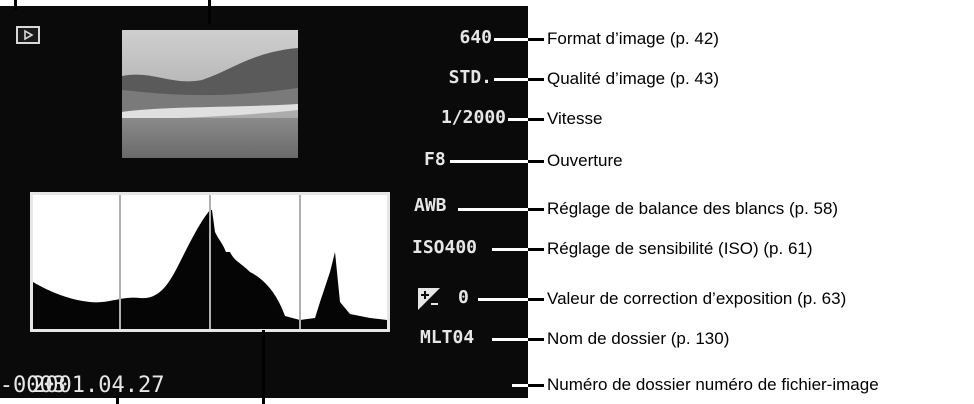 Image resolution: width=974 pixels, height=404 pixels. Describe the element at coordinates (575, 118) in the screenshot. I see `label-shutter: Vitesse` at that location.